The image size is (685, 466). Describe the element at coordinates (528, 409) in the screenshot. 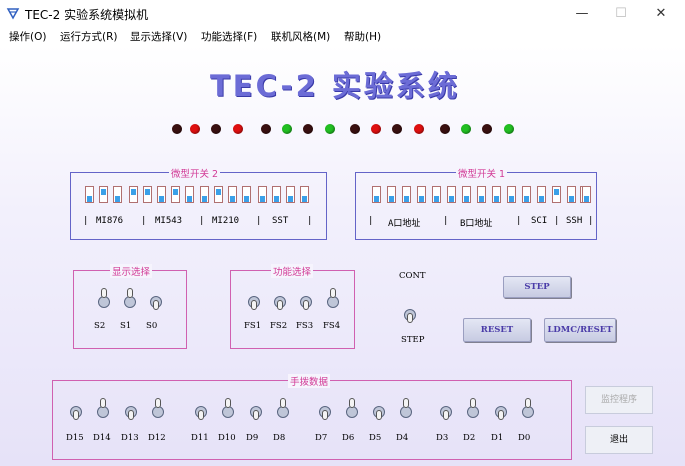

I see `data-toggle-d0` at that location.